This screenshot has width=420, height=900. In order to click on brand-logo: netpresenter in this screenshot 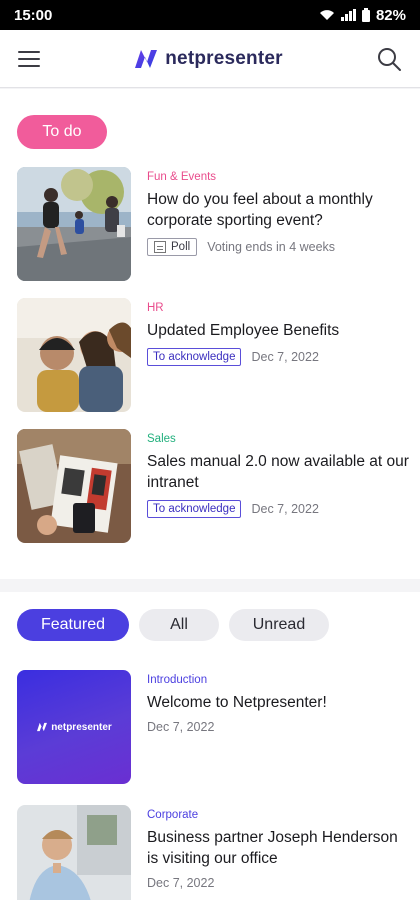, I will do `click(208, 59)`.